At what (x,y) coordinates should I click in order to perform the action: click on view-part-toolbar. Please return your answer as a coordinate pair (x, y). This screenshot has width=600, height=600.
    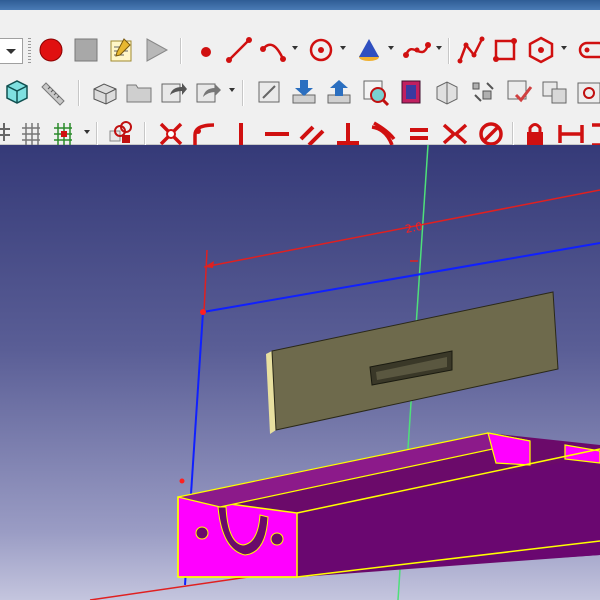
    Looking at the image, I should click on (300, 92).